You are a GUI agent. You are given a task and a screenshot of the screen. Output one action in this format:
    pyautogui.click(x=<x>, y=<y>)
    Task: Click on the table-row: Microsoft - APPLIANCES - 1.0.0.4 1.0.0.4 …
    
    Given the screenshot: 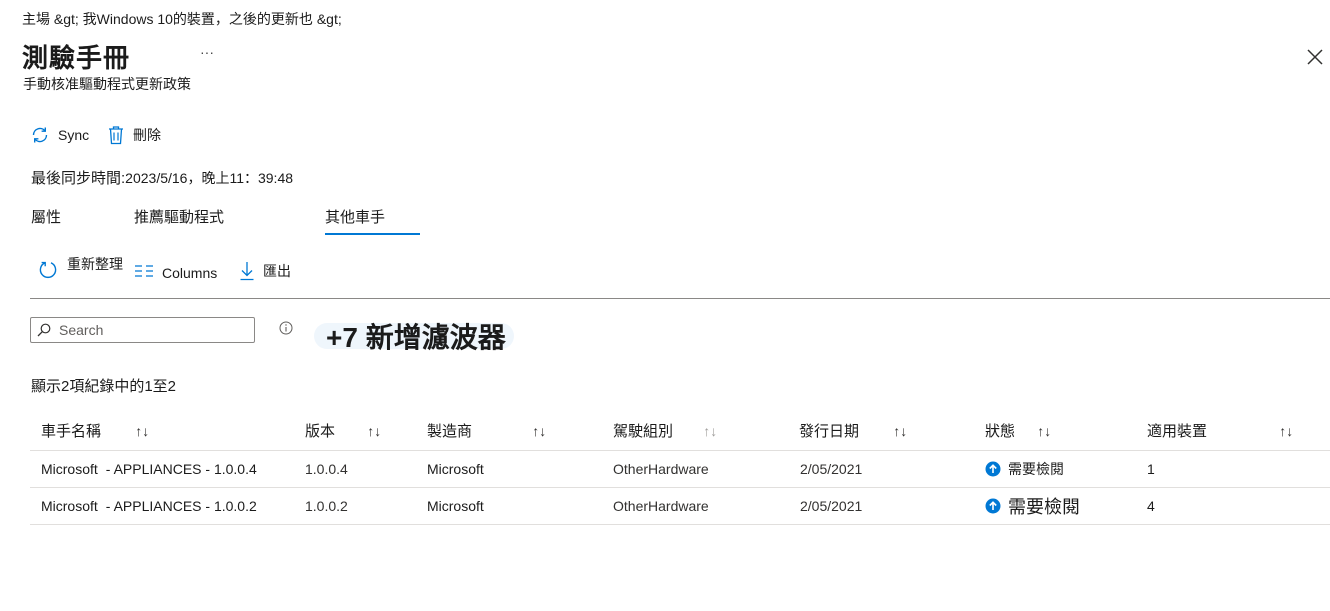 What is the action you would take?
    pyautogui.click(x=680, y=469)
    